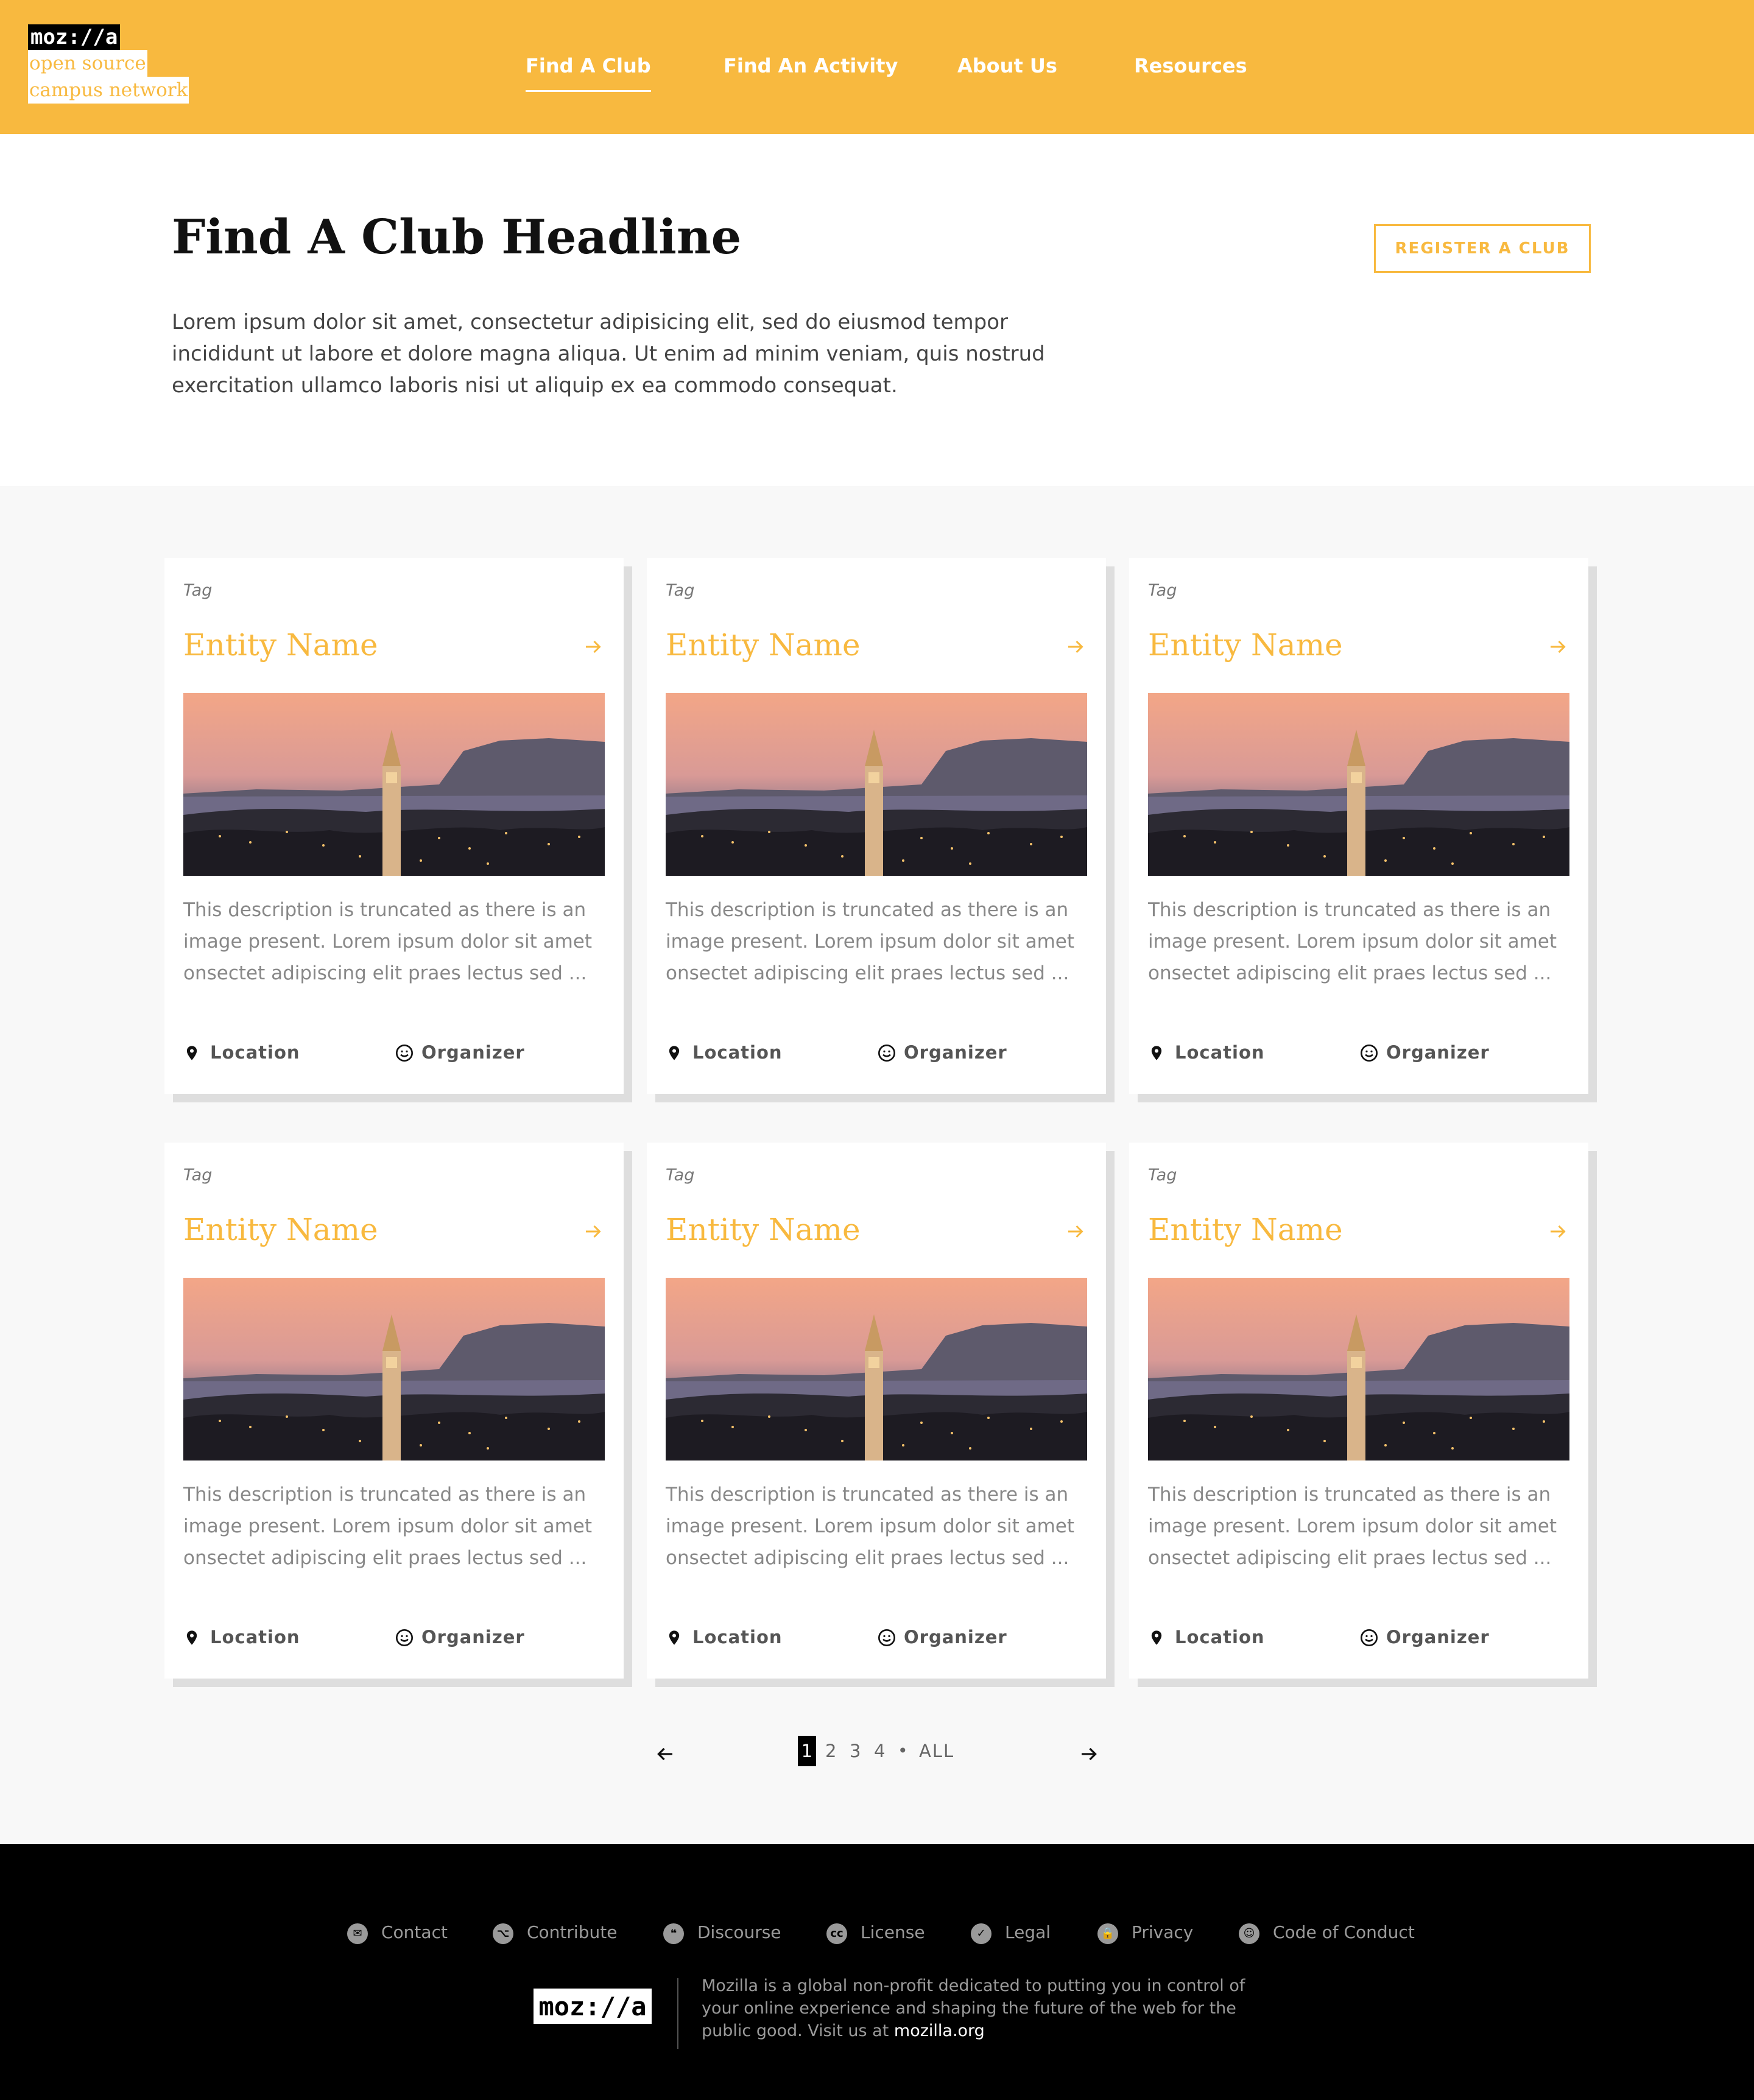 The image size is (1754, 2100). Describe the element at coordinates (855, 1751) in the screenshot. I see `page-3: 3` at that location.